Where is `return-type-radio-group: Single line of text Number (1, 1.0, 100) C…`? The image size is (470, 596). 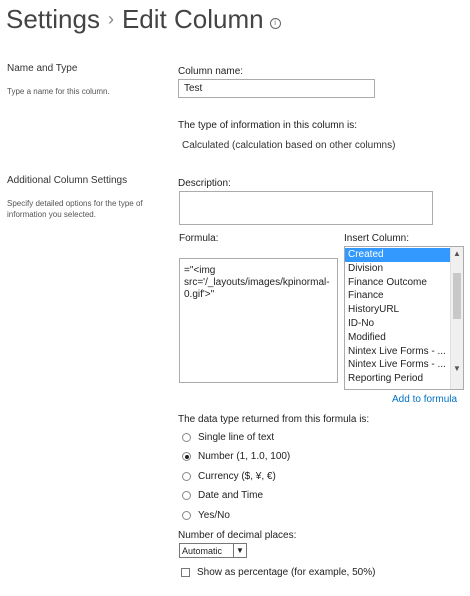
return-type-radio-group: Single line of text Number (1, 1.0, 100) C… is located at coordinates (236, 479).